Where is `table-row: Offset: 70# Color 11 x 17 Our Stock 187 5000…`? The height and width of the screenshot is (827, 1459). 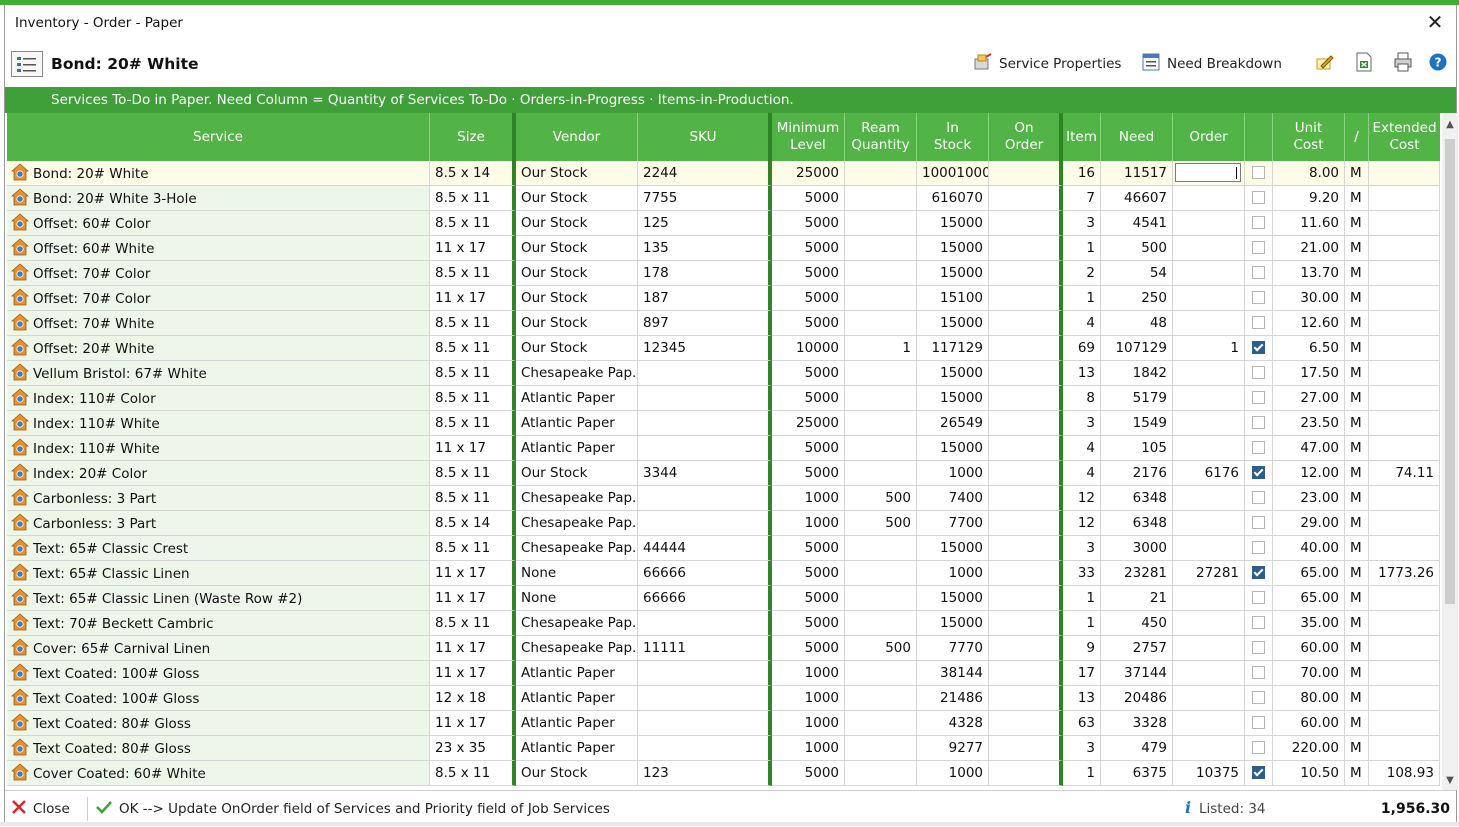
table-row: Offset: 70# Color 11 x 17 Our Stock 187 5000… is located at coordinates (723, 298).